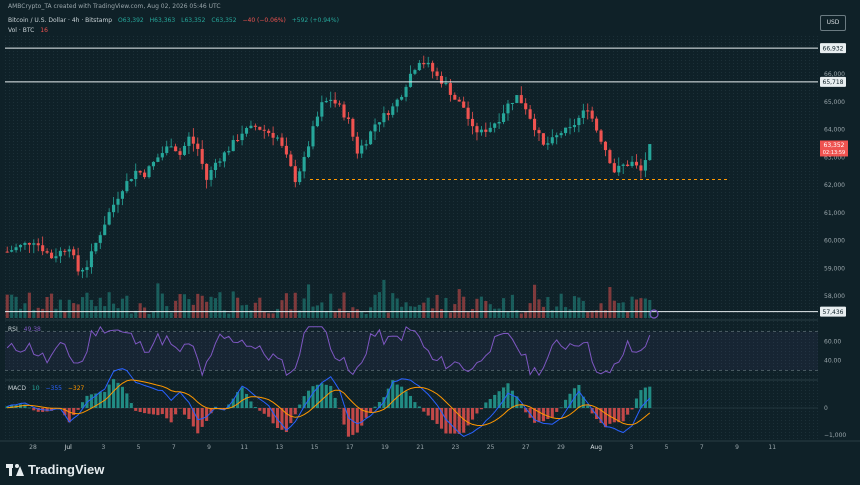 The height and width of the screenshot is (485, 860). What do you see at coordinates (833, 312) in the screenshot?
I see `level-label: 57,436` at bounding box center [833, 312].